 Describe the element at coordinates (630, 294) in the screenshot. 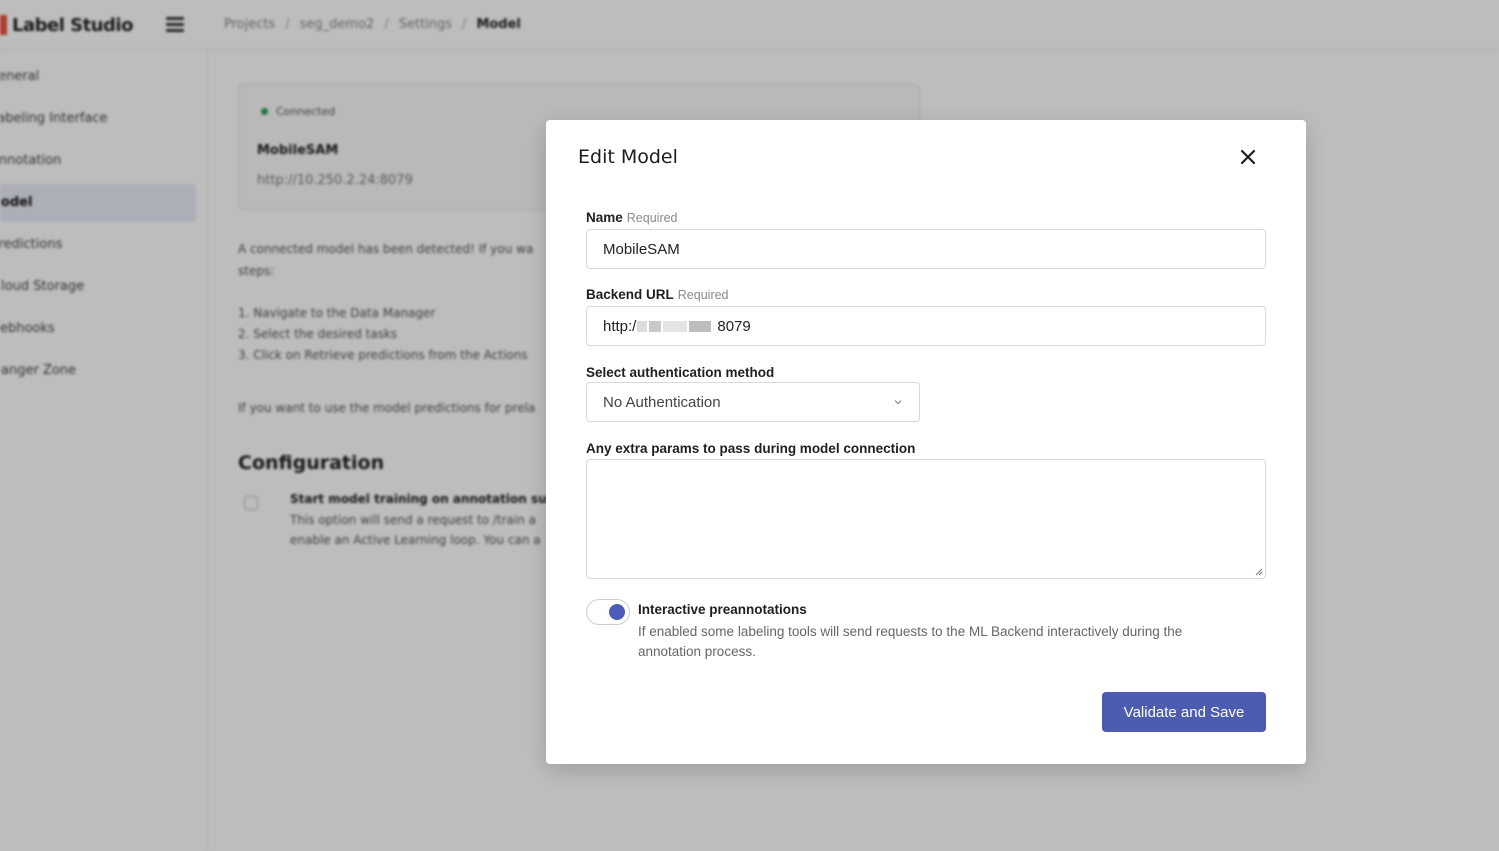

I see `backend-url-label-text: Backend URL` at that location.